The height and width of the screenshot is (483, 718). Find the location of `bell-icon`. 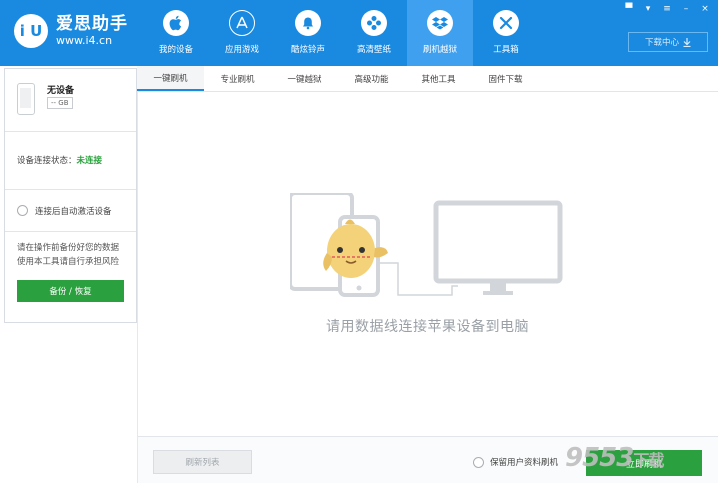

bell-icon is located at coordinates (308, 23).